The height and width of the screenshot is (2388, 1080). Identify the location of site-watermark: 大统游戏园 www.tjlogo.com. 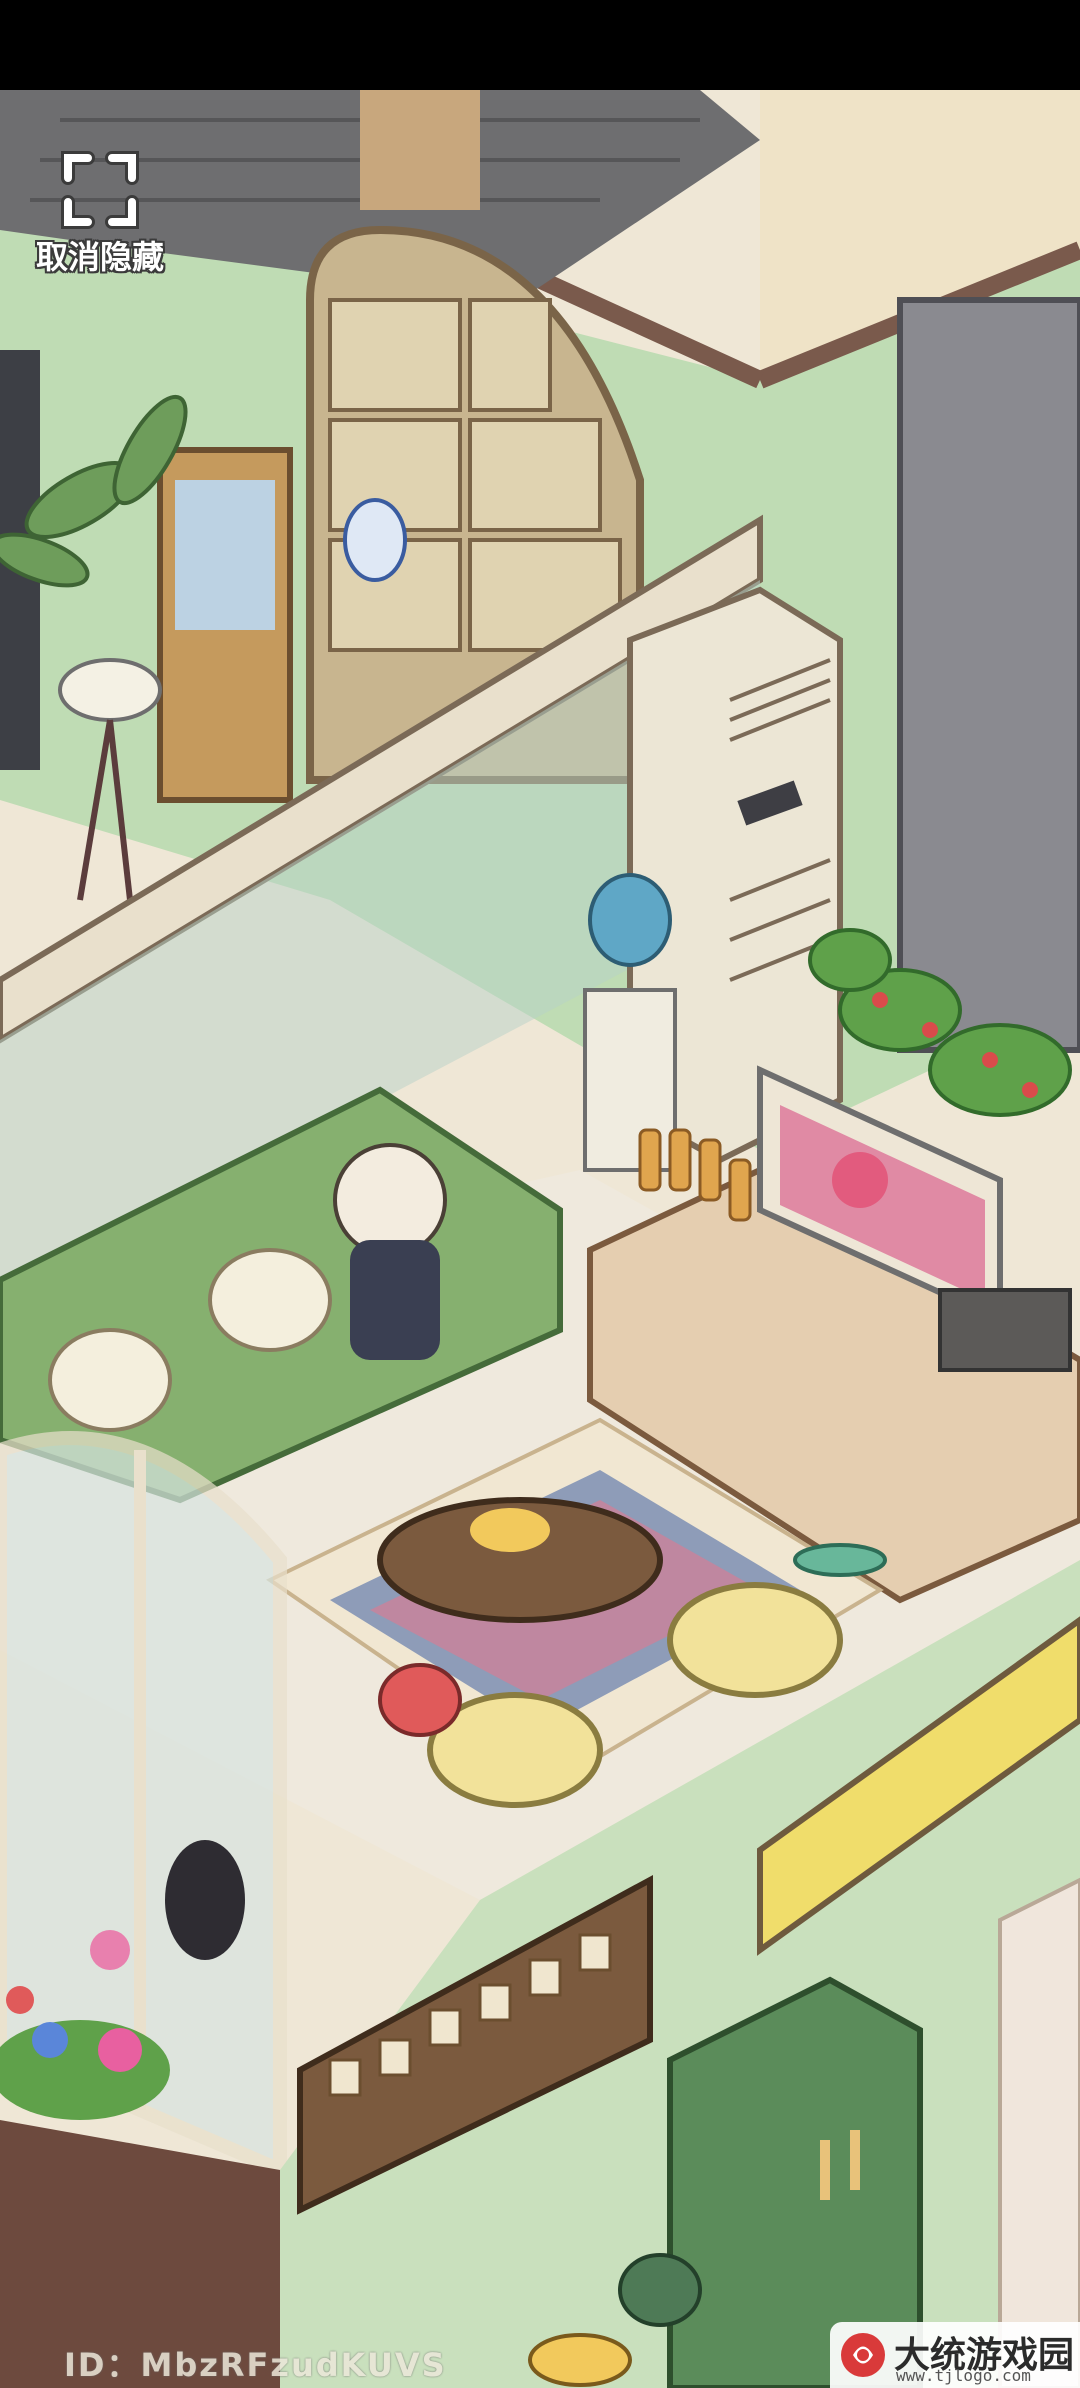
(955, 2355).